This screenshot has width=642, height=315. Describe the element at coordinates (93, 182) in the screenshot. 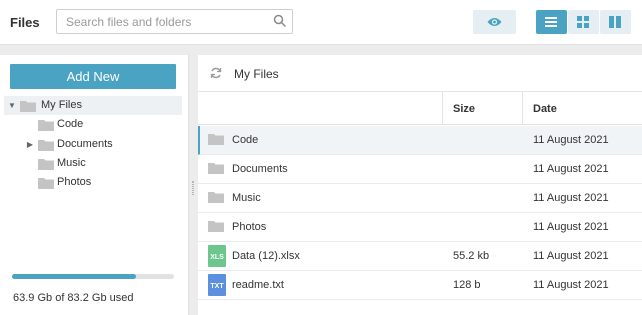

I see `tree-item-photos: Photos` at that location.